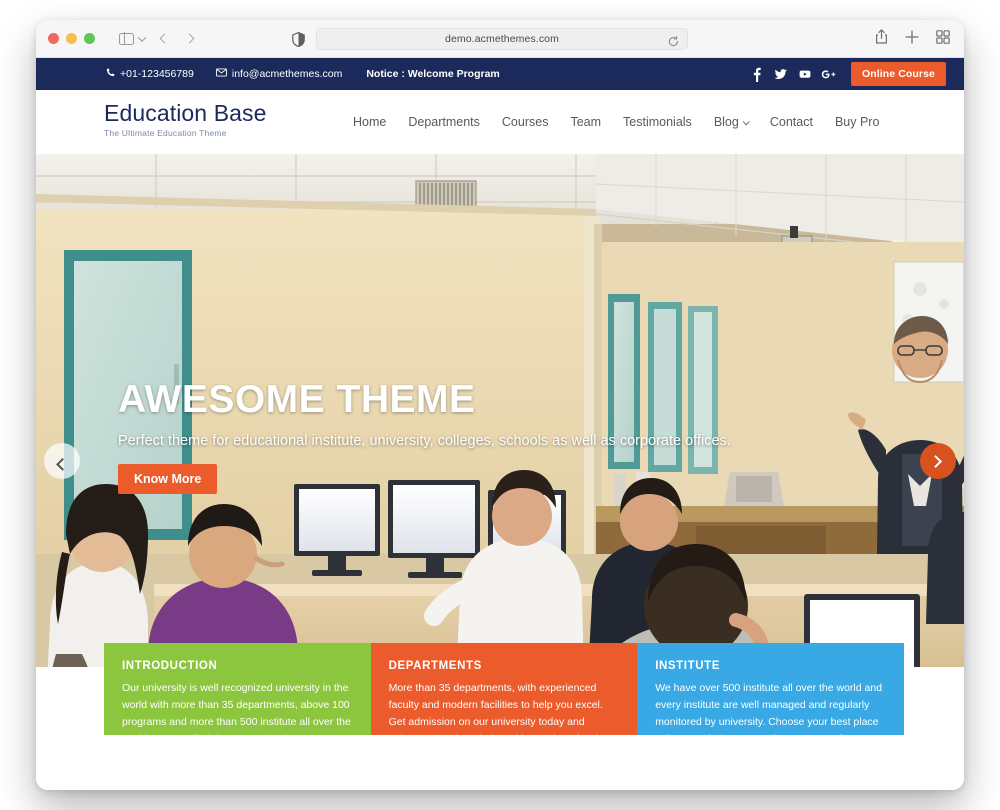 The height and width of the screenshot is (810, 1000). I want to click on topbar-phone-text: +01-123456789, so click(157, 74).